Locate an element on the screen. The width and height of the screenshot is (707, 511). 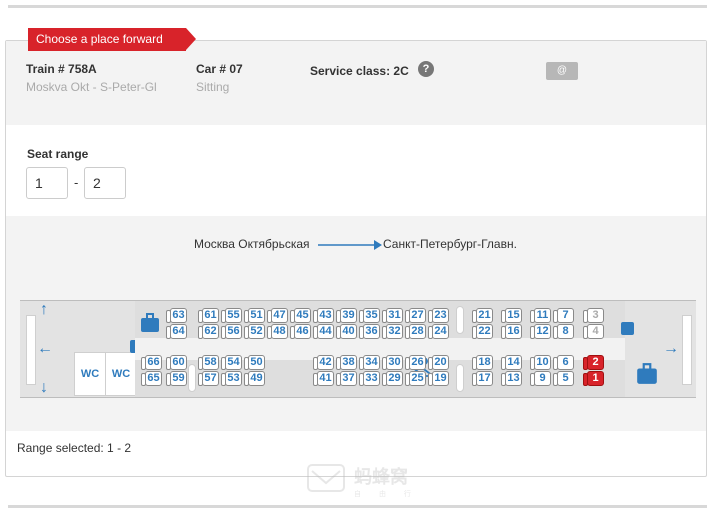
seat: 28 is located at coordinates (415, 331).